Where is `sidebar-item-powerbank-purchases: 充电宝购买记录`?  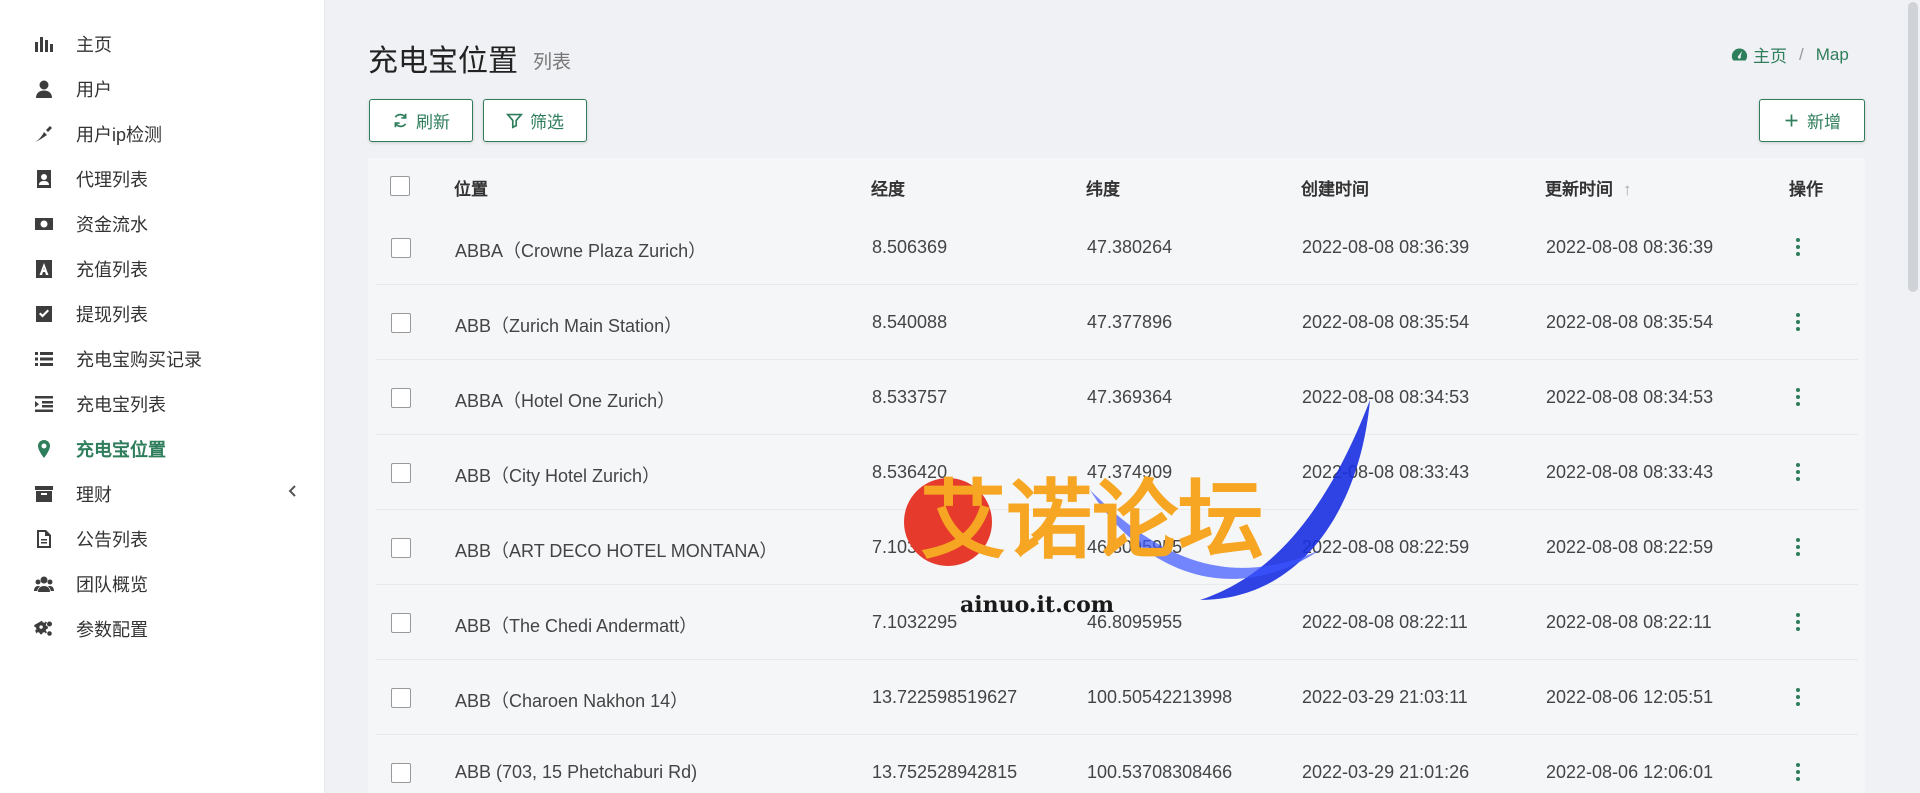
sidebar-item-powerbank-purchases: 充电宝购买记录 is located at coordinates (162, 359).